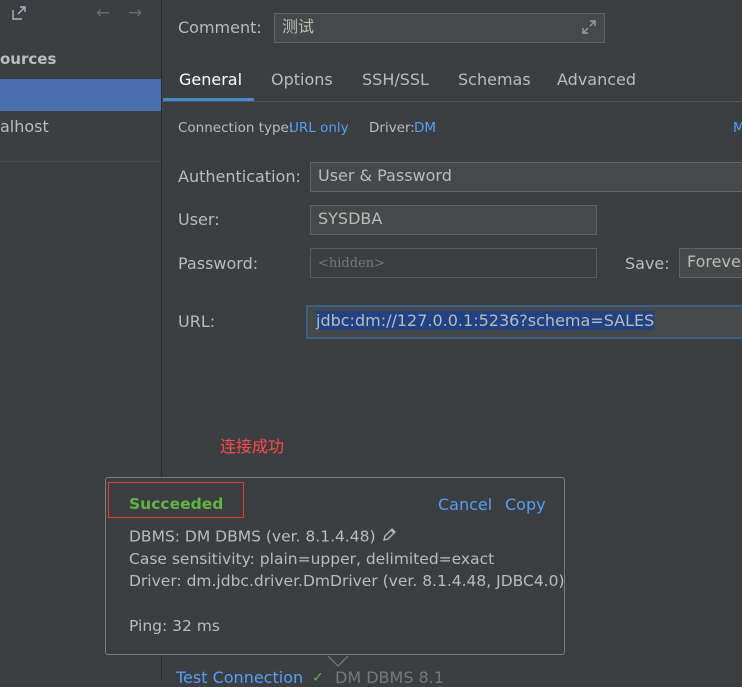 The image size is (742, 687). What do you see at coordinates (526, 177) in the screenshot?
I see `authentication-select: User & Password` at bounding box center [526, 177].